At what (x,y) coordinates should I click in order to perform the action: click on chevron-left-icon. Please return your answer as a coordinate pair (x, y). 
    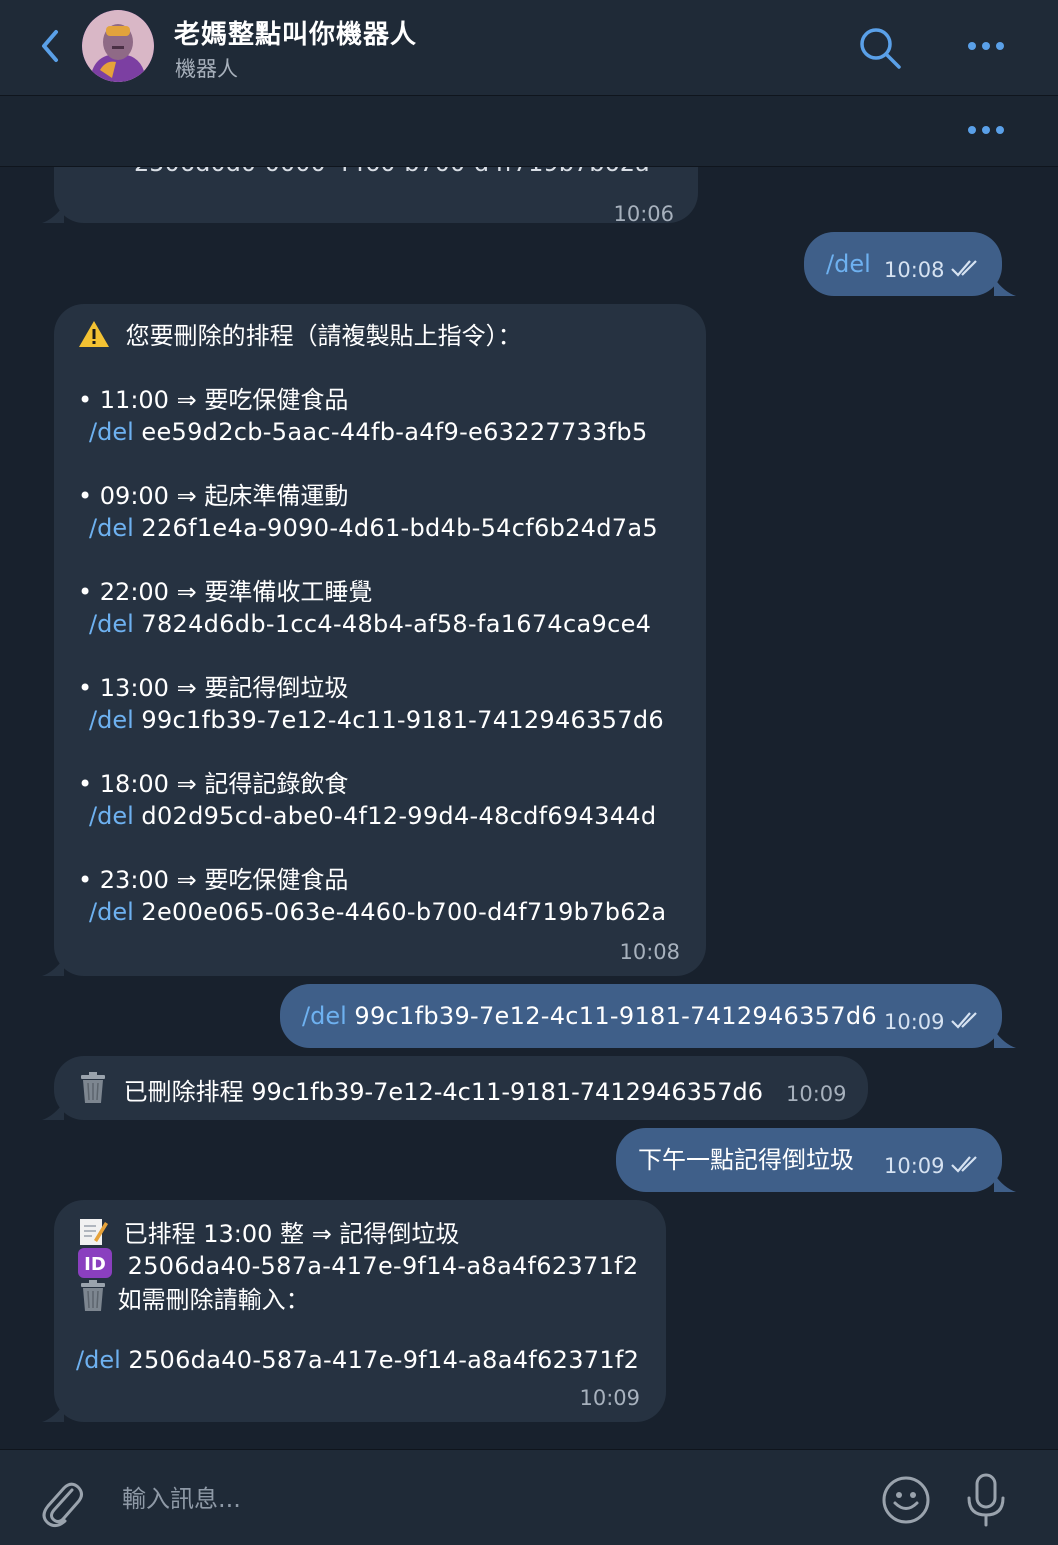
    Looking at the image, I should click on (50, 46).